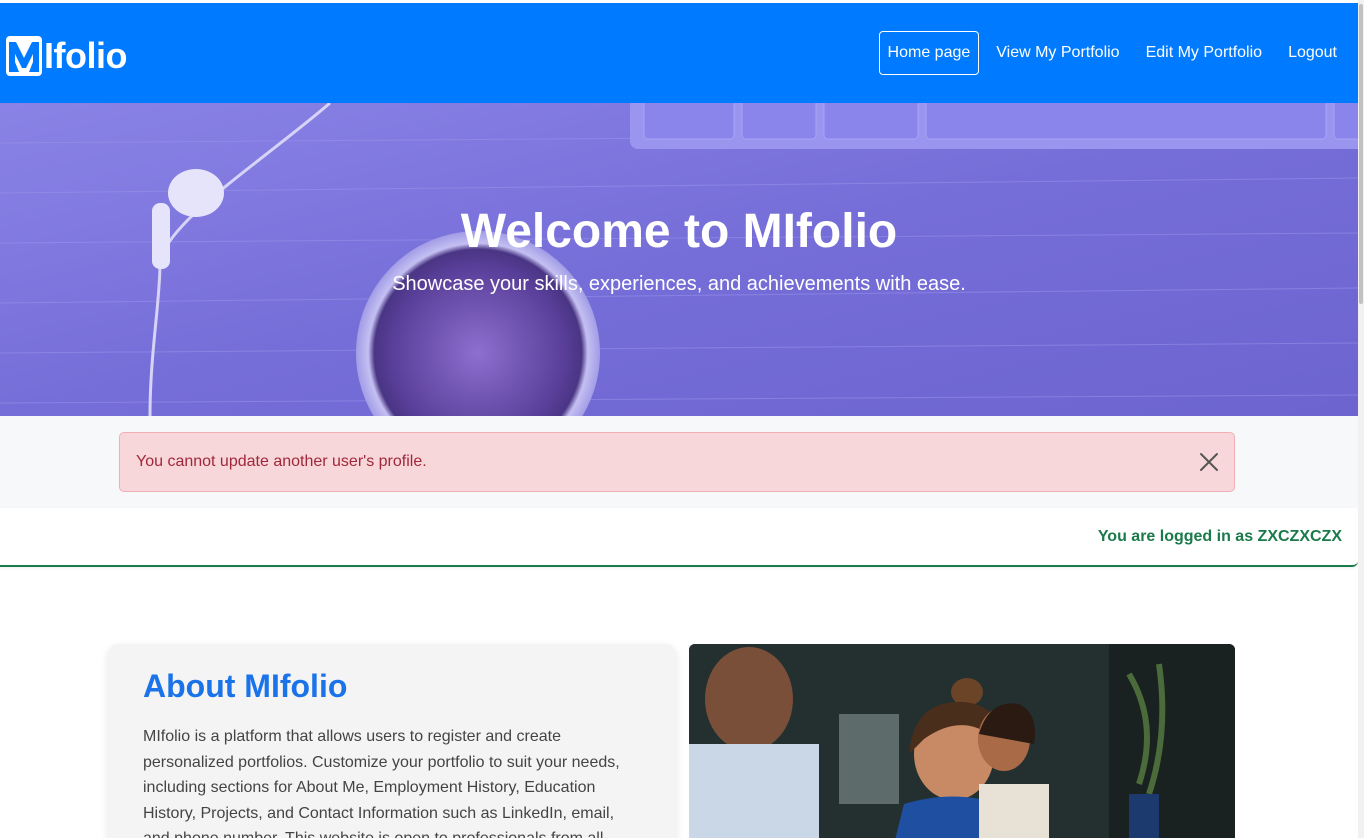 The image size is (1364, 838). What do you see at coordinates (962, 741) in the screenshot?
I see `about-photo` at bounding box center [962, 741].